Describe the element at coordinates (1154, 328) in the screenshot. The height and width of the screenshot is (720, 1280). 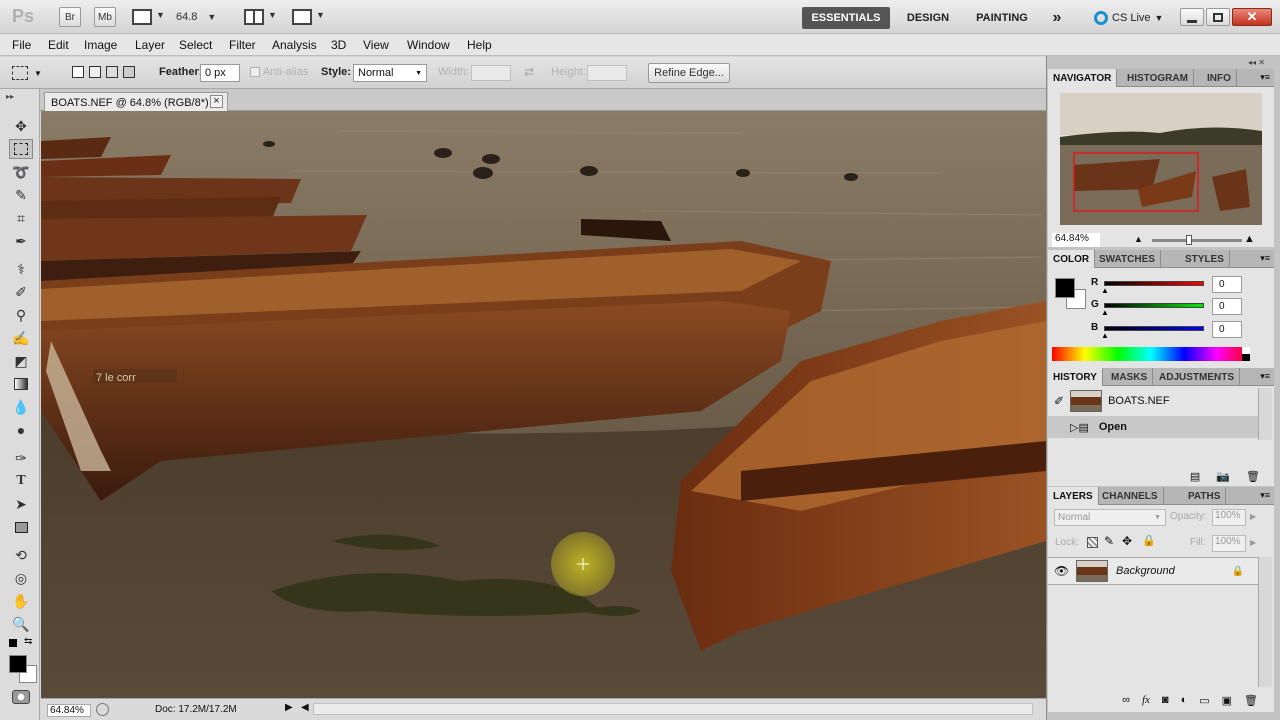
I see `blue-slider` at that location.